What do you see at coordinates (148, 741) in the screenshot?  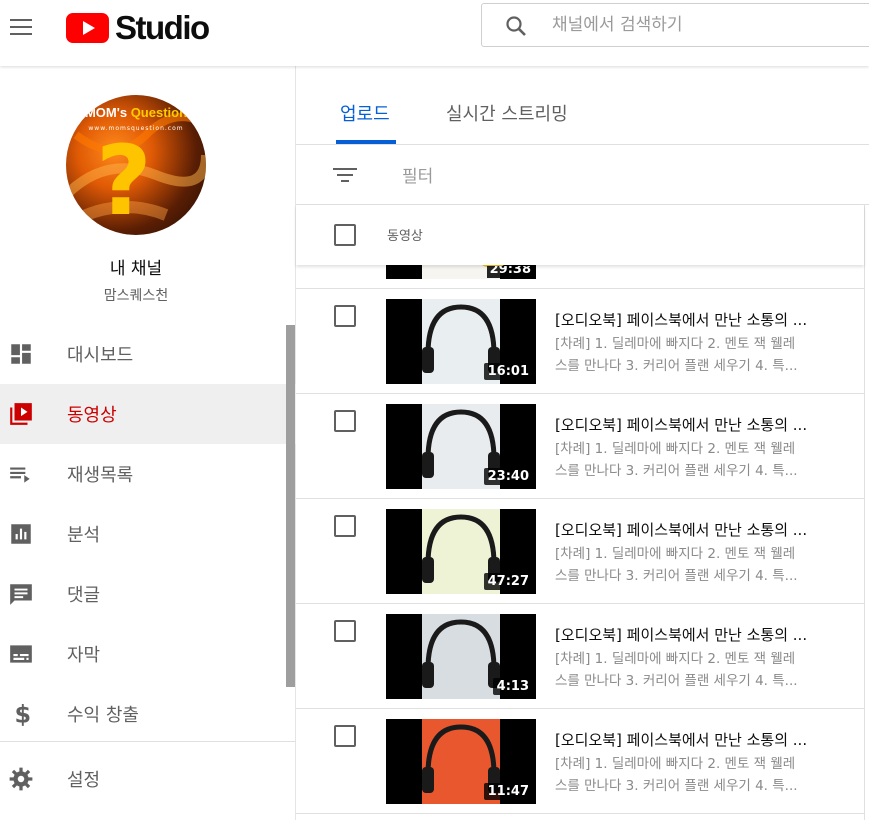 I see `sidebar-divider` at bounding box center [148, 741].